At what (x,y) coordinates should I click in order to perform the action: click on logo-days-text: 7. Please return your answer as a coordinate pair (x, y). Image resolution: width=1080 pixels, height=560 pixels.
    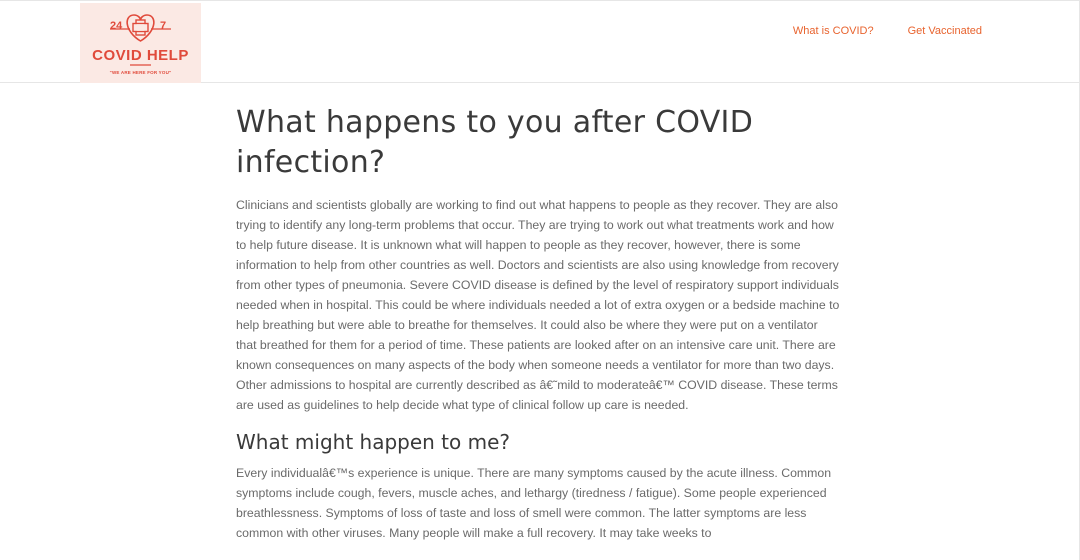
    Looking at the image, I should click on (163, 26).